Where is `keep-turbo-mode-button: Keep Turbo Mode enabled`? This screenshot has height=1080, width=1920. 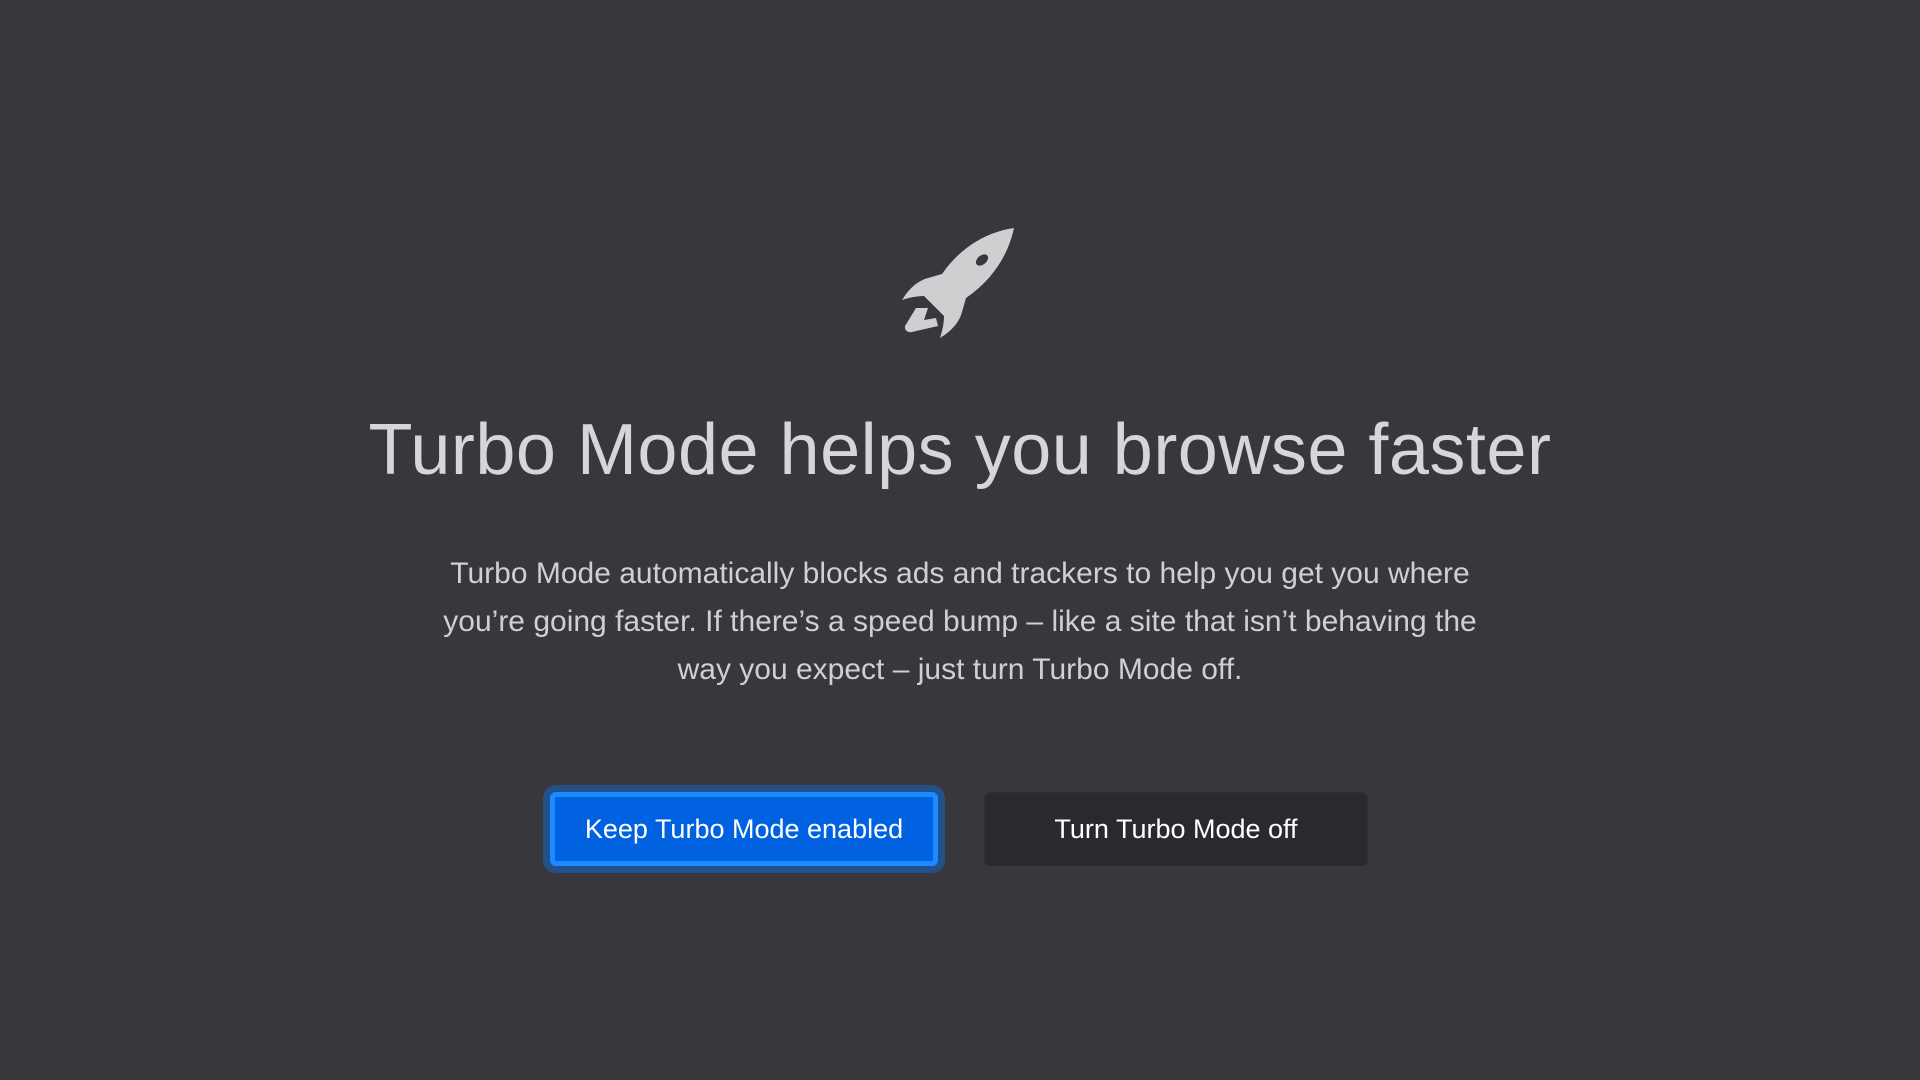
keep-turbo-mode-button: Keep Turbo Mode enabled is located at coordinates (744, 829).